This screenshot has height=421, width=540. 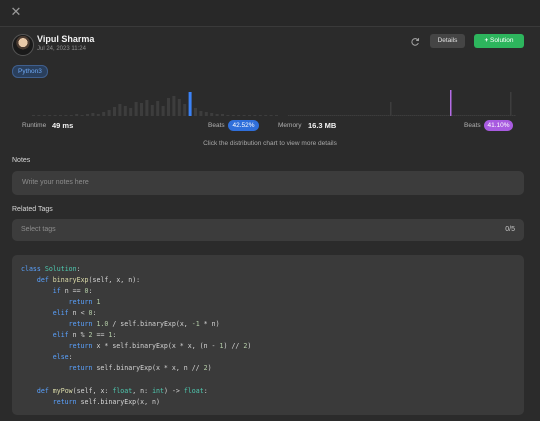 I want to click on code-token: self.binaryExp(x * x, n //, so click(x=148, y=368).